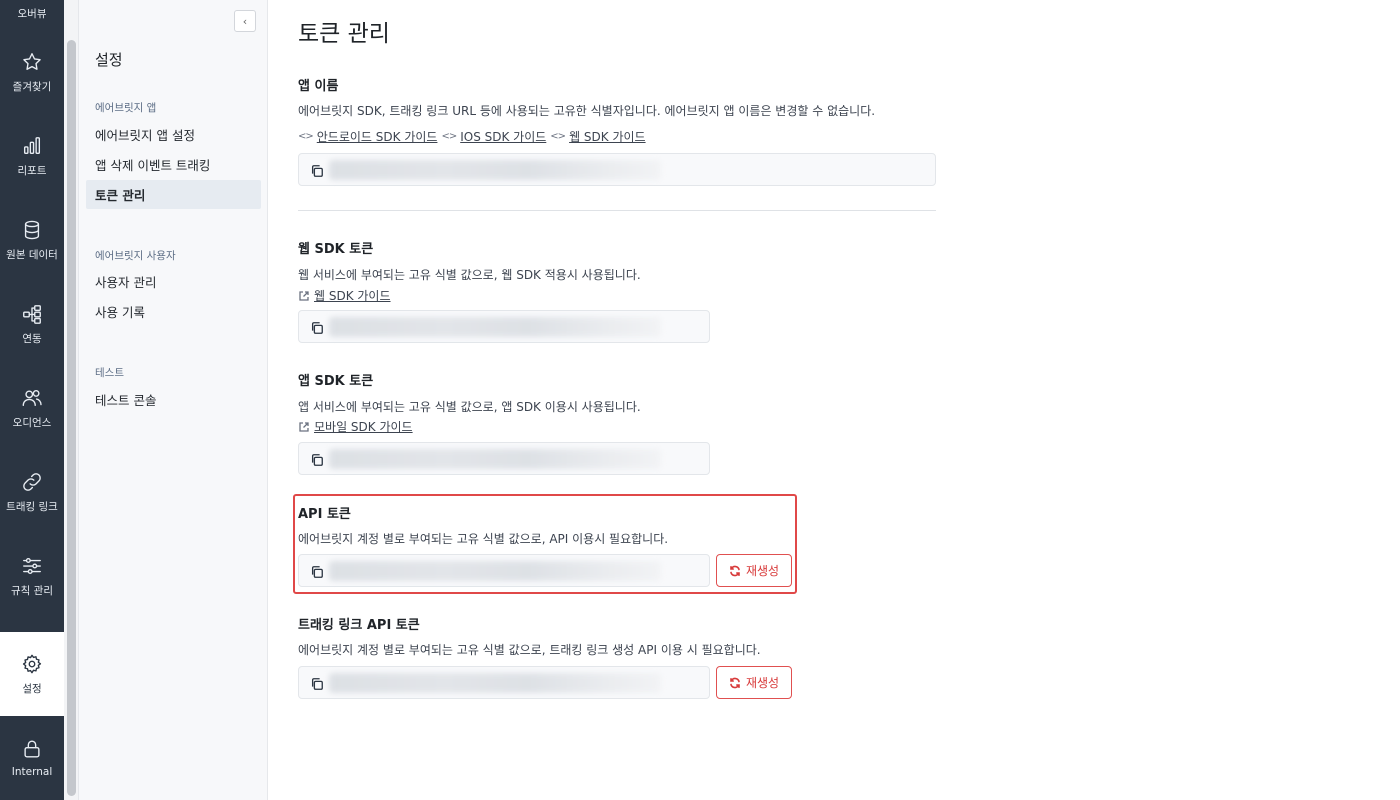  I want to click on rail-item-audience: 오디언스, so click(32, 408).